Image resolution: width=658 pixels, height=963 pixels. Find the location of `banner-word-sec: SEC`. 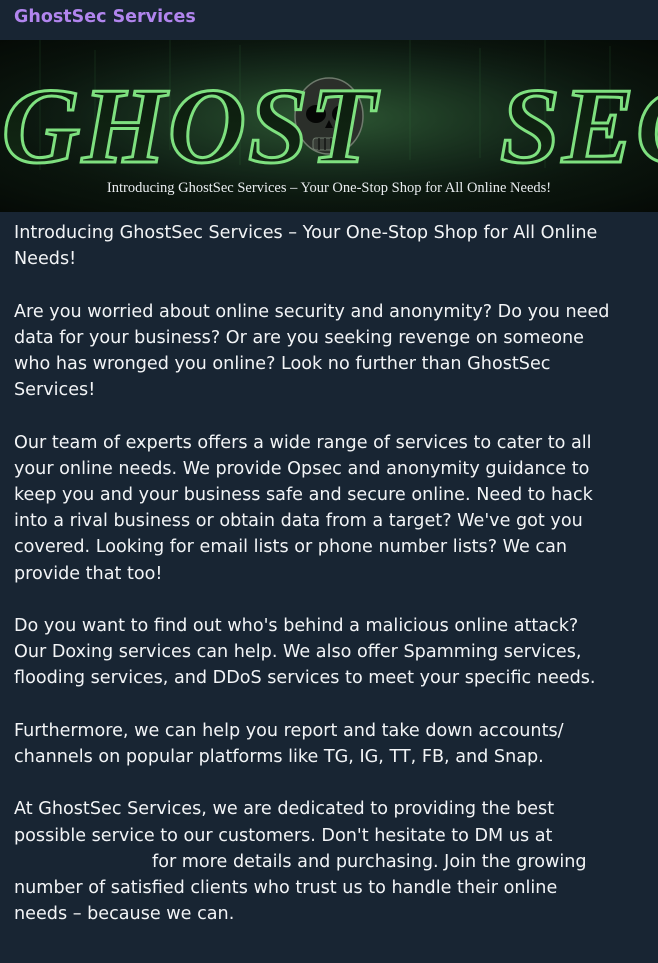

banner-word-sec: SEC is located at coordinates (579, 126).